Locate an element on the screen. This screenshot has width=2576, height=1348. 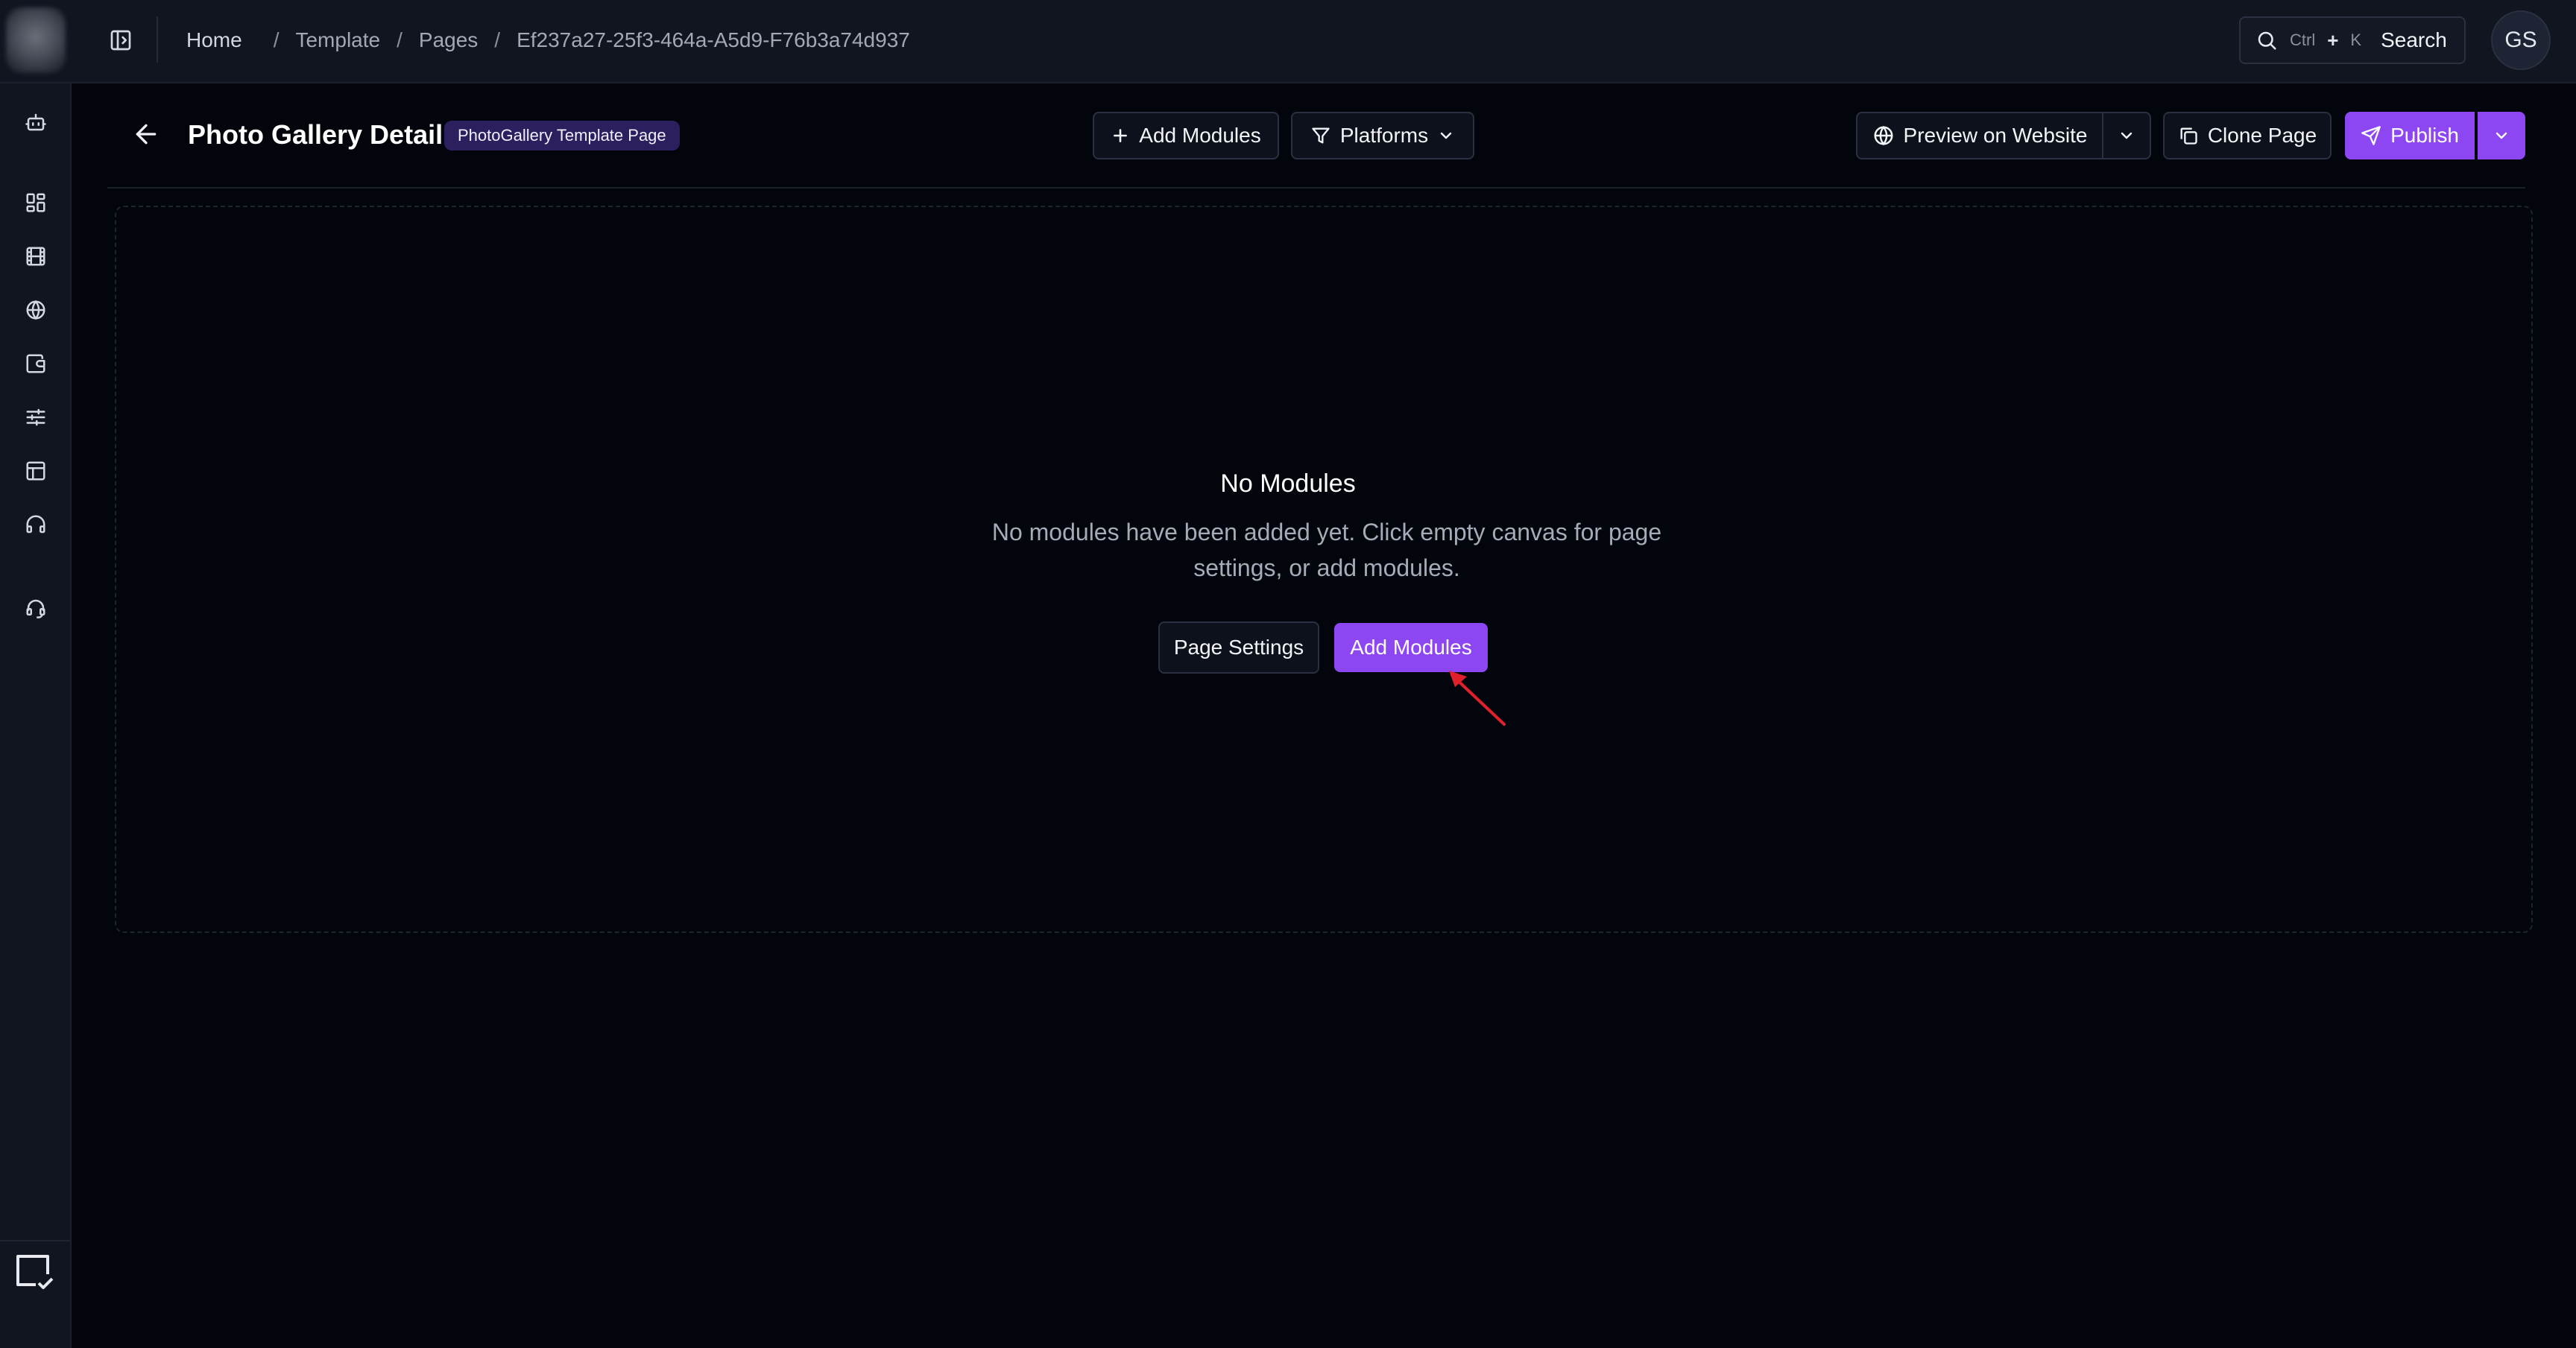
preview-label: Preview on Website is located at coordinates (1996, 136).